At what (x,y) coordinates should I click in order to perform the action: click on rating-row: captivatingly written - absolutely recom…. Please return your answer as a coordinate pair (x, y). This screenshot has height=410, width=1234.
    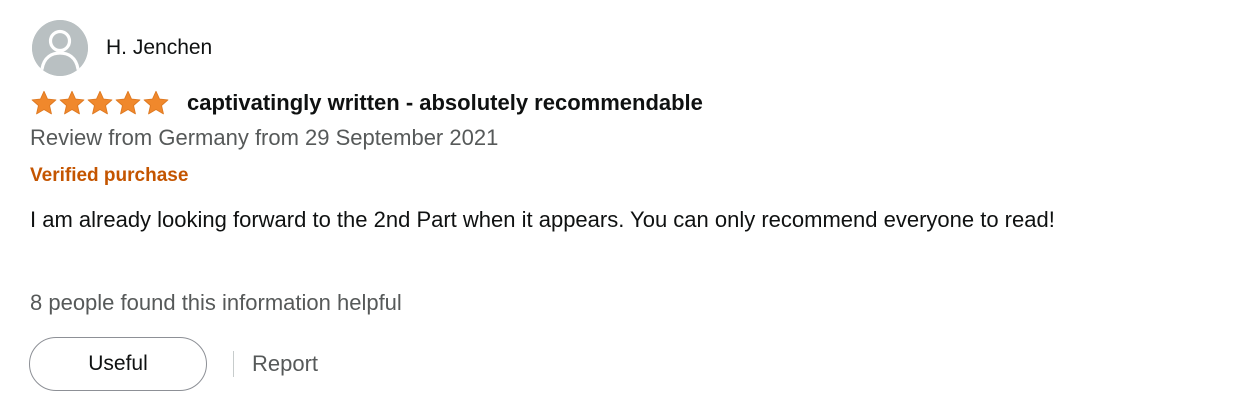
    Looking at the image, I should click on (366, 103).